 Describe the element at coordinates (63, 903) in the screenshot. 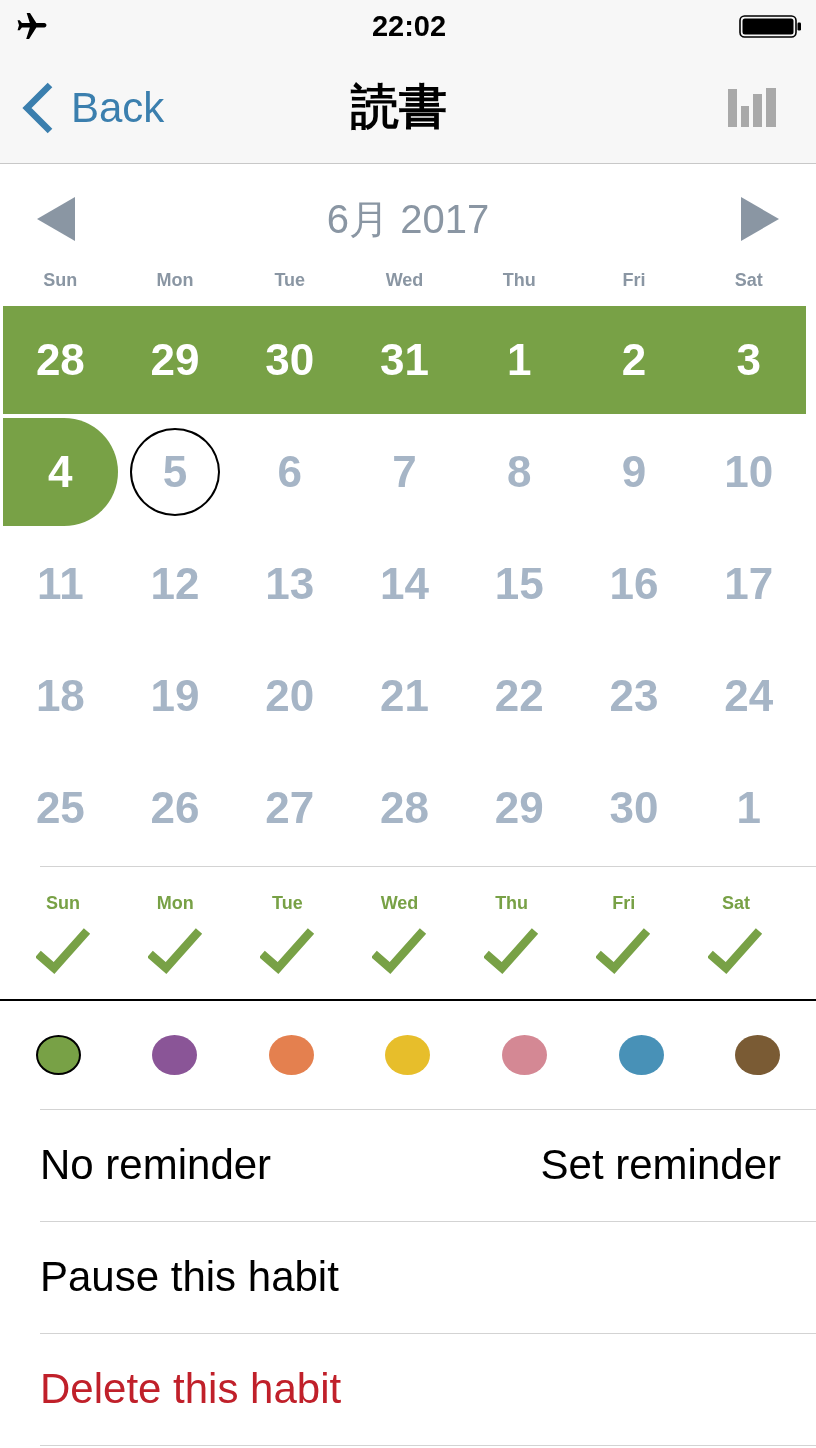

I see `weekday-toggle-label: Sun` at that location.